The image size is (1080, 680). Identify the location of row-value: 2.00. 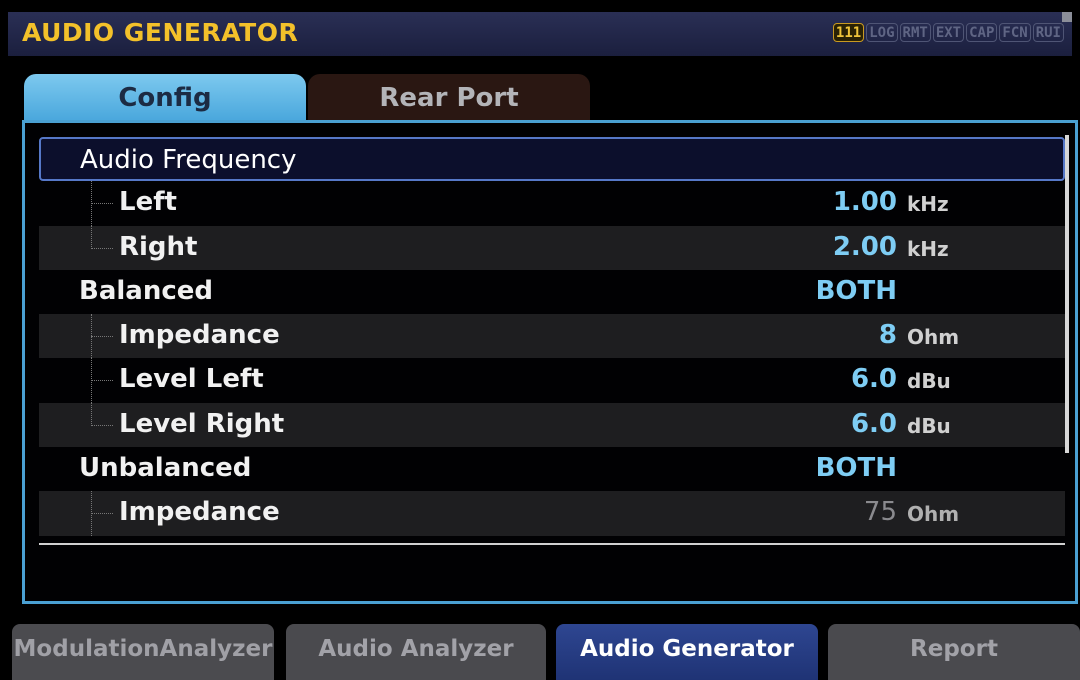
(865, 247).